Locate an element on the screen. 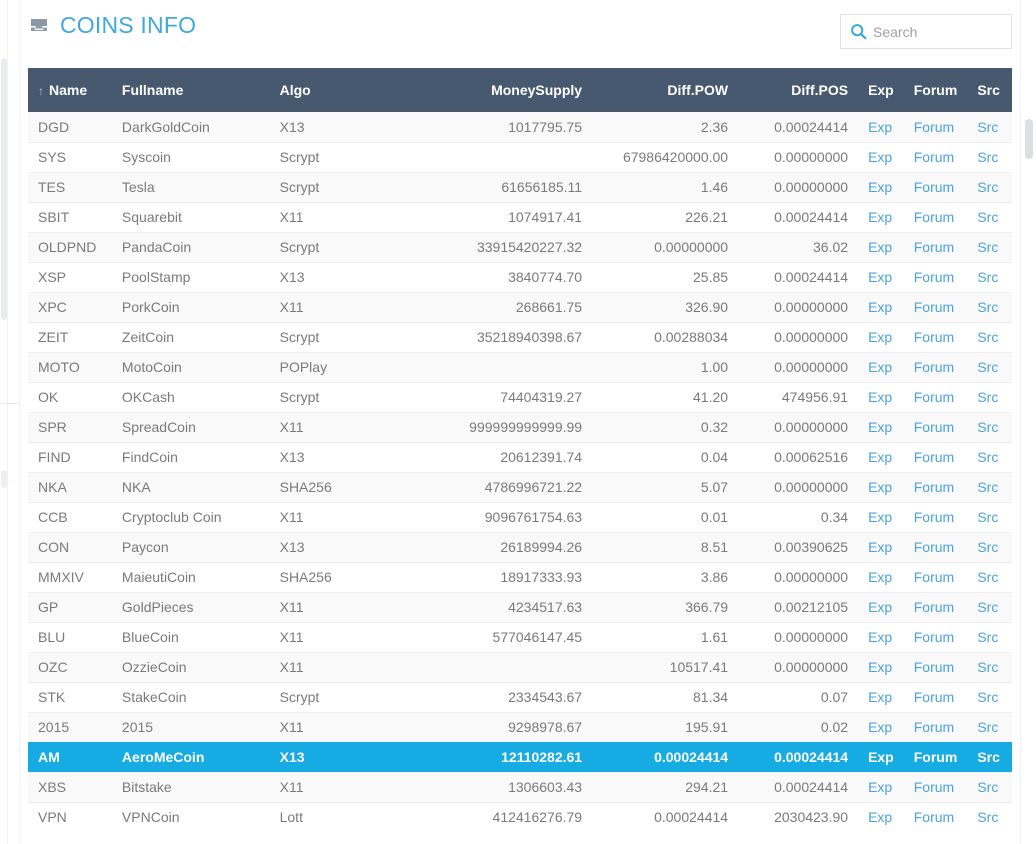 This screenshot has height=844, width=1036. column-header-exp: Exp is located at coordinates (881, 90).